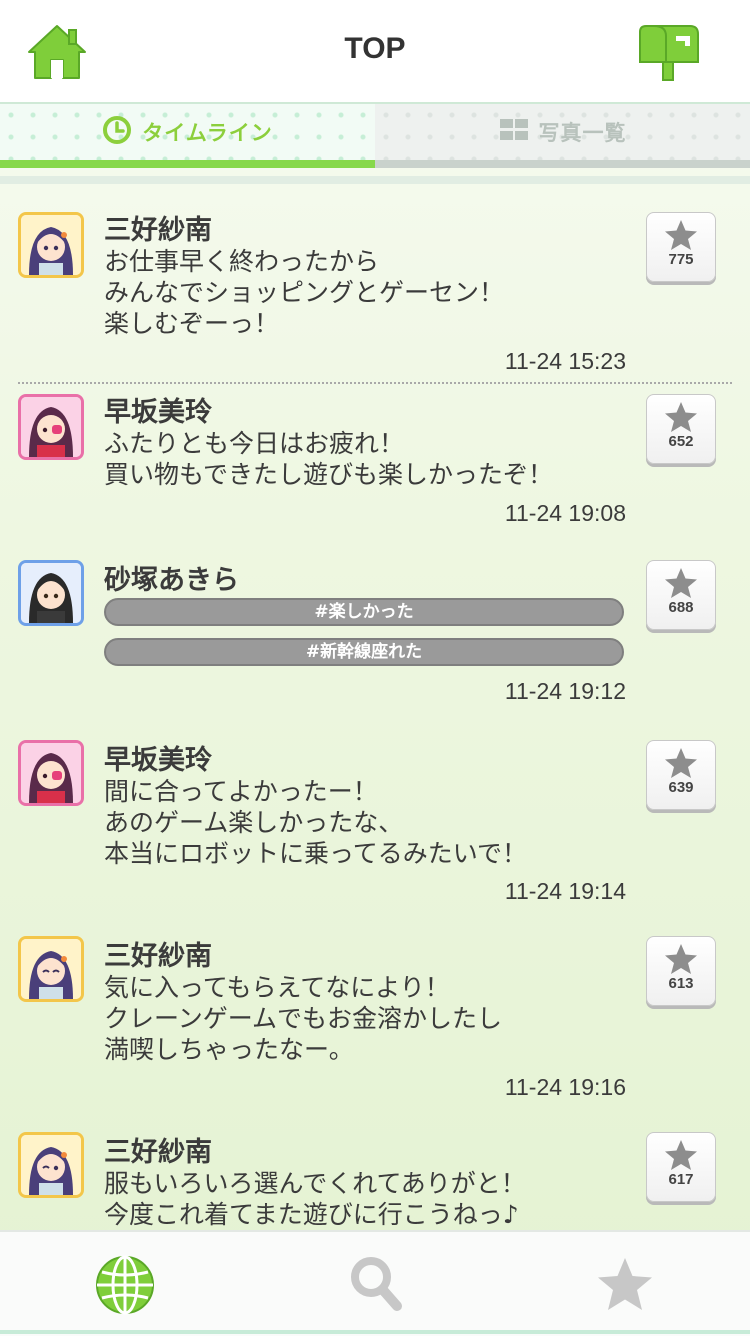  I want to click on mailbox-icon, so click(668, 53).